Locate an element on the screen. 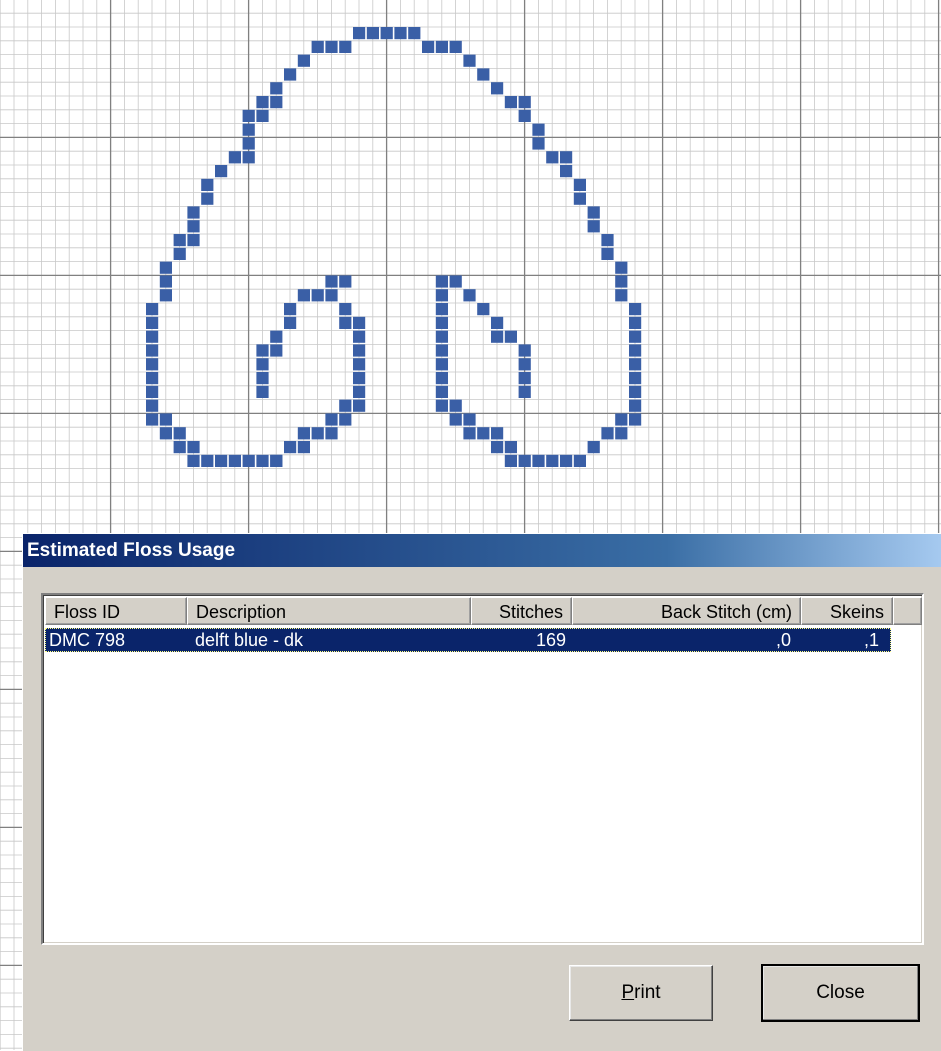  skeins-cell: ,1 is located at coordinates (871, 640).